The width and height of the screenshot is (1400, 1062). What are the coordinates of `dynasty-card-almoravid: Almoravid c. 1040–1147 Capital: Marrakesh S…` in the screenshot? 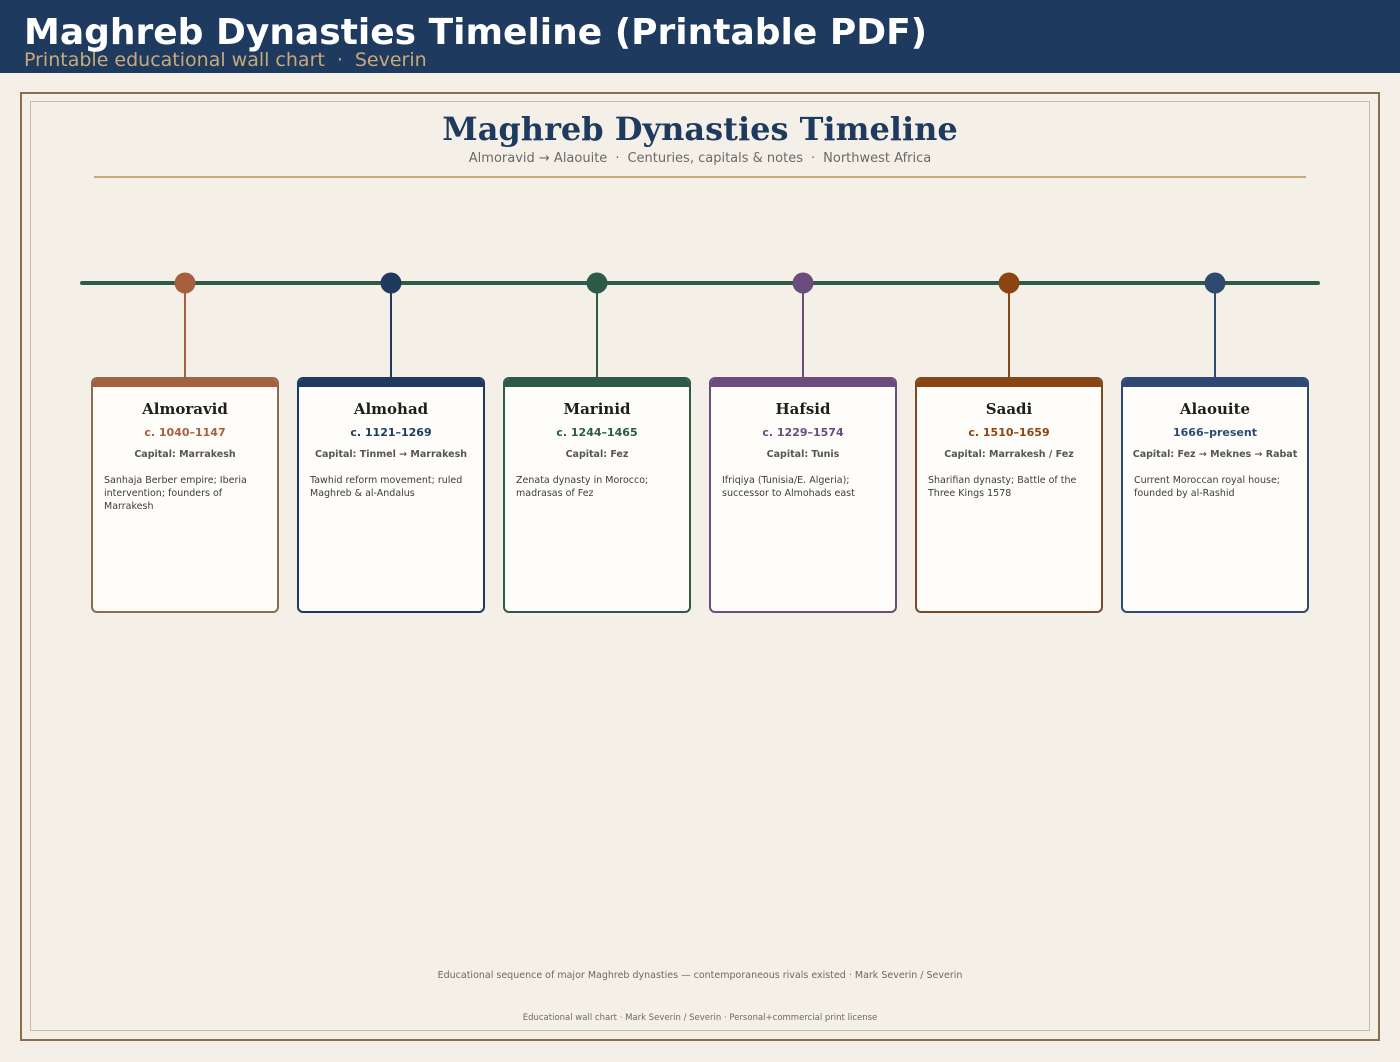 It's located at (185, 495).